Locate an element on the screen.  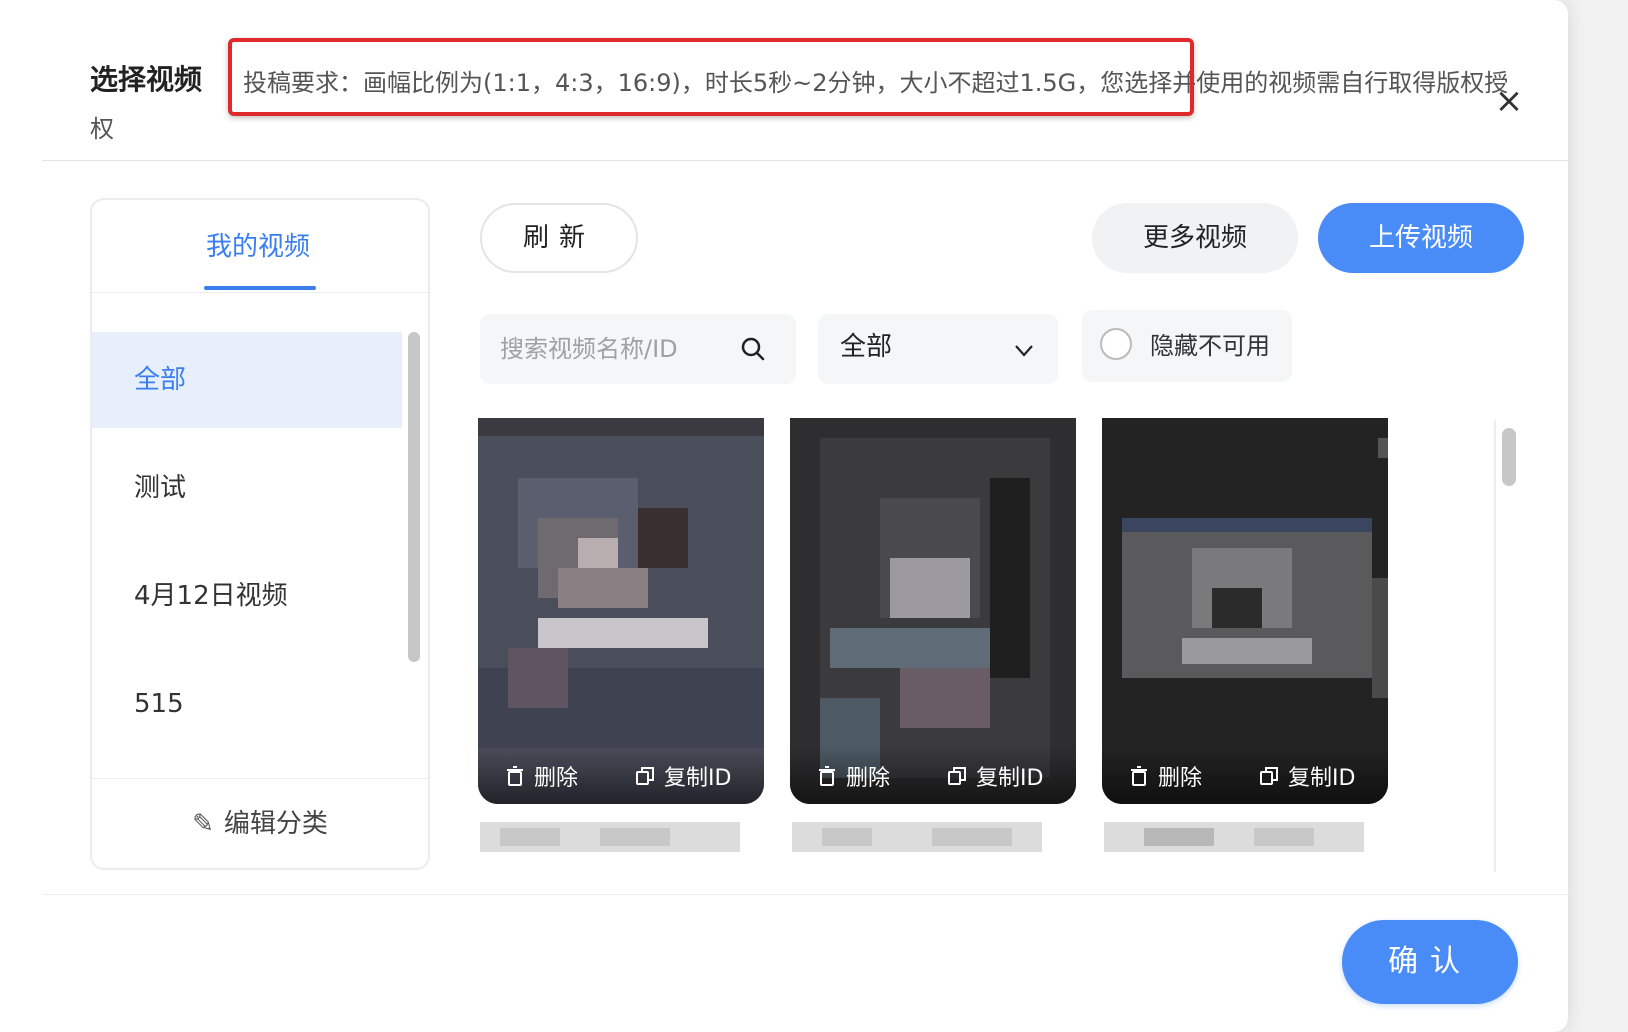
hide-unavailable-label: 隐藏不可用 is located at coordinates (1210, 346).